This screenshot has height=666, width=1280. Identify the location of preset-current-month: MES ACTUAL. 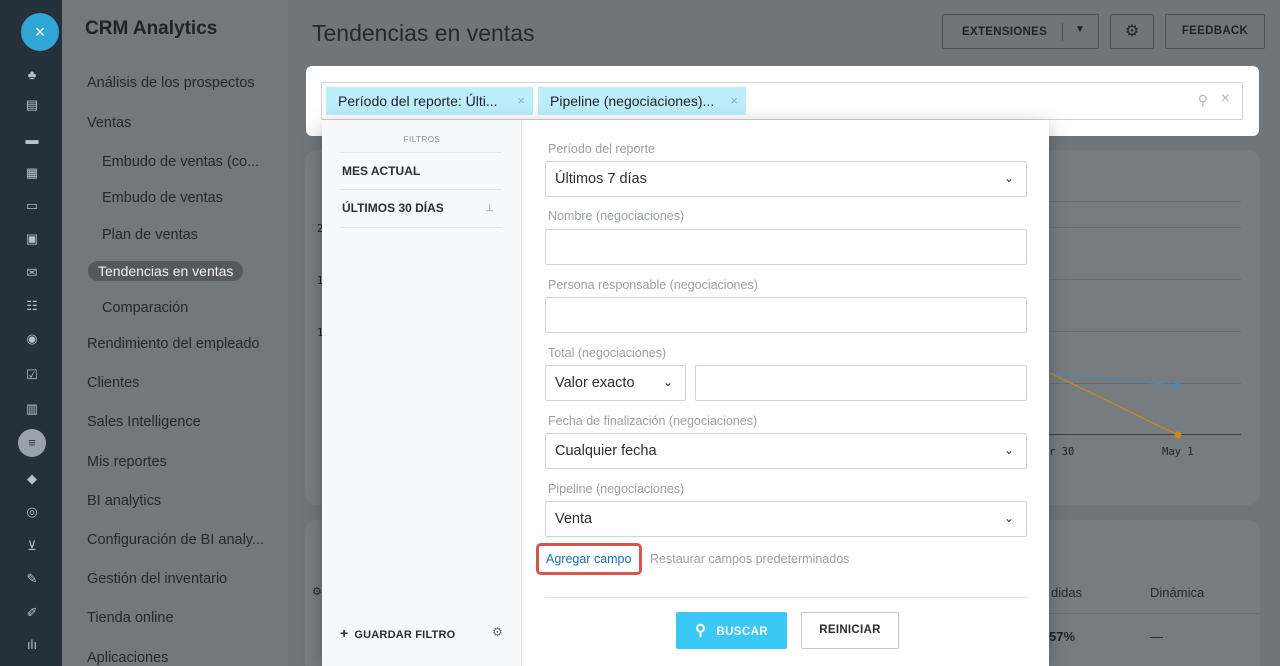
(421, 170).